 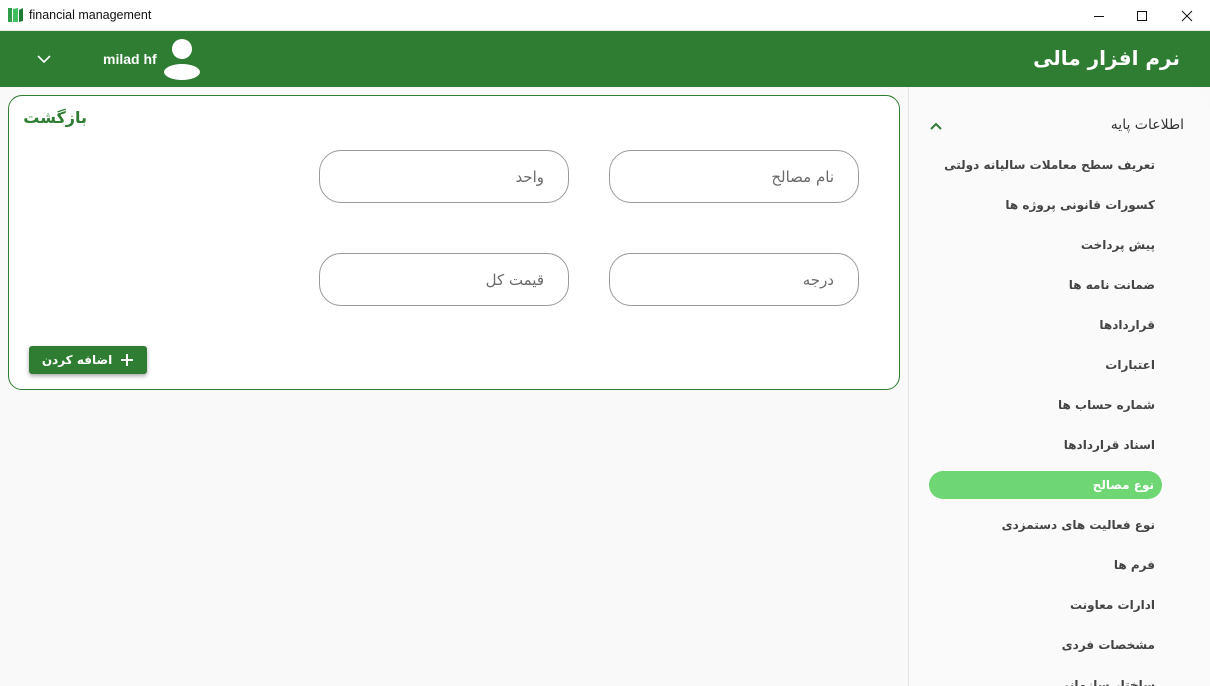 I want to click on sidebar-item: ساختار سازمانی, so click(x=1106, y=678).